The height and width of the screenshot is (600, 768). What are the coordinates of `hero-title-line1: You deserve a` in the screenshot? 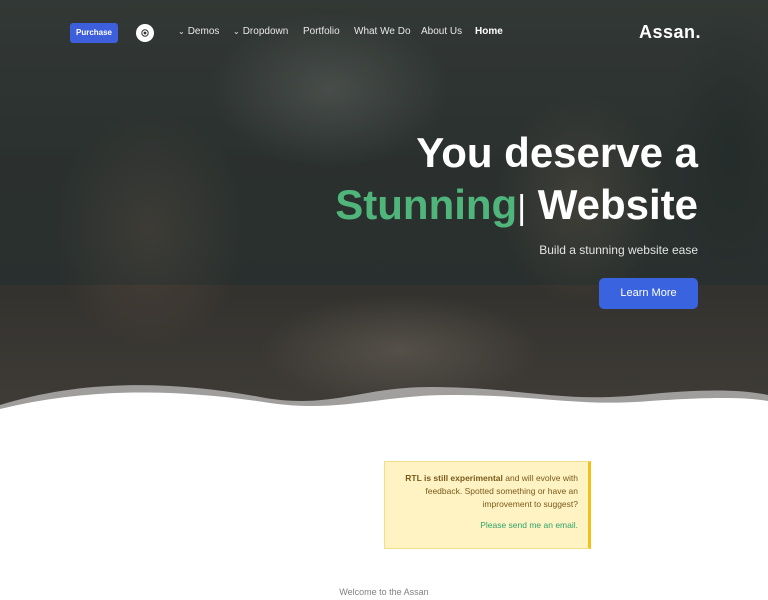 It's located at (557, 152).